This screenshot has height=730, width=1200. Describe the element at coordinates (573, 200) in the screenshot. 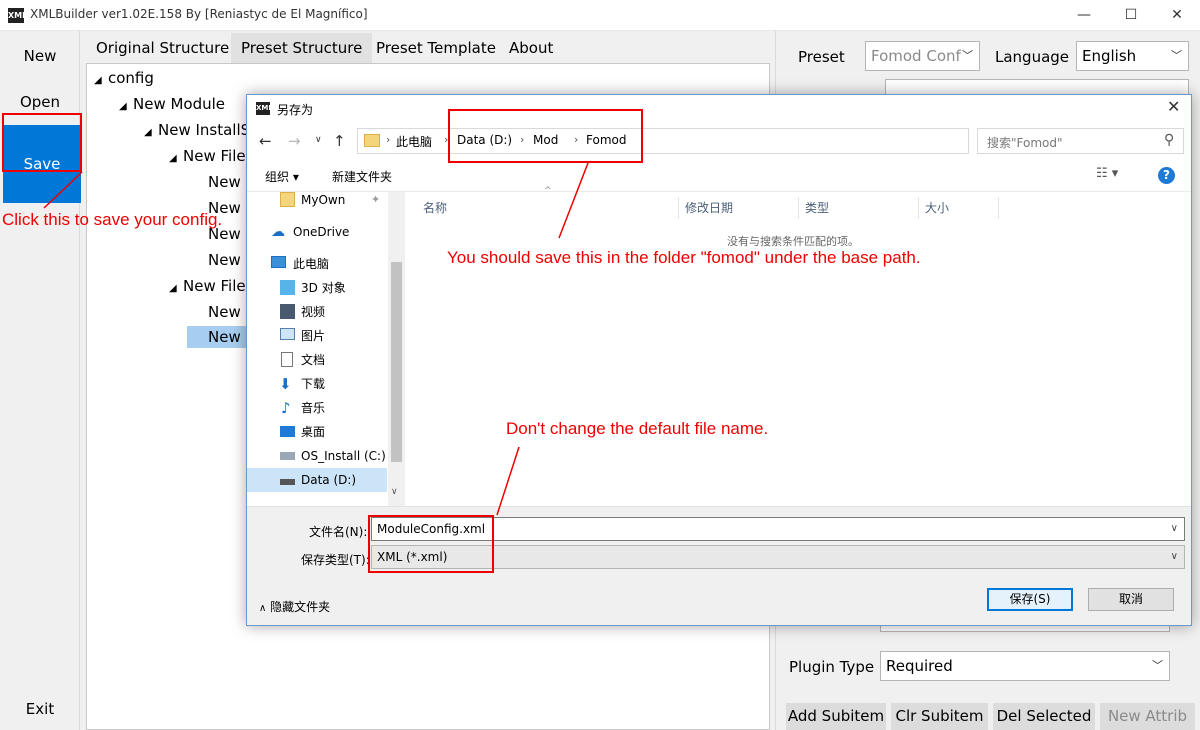

I see `annotation-arrow-path` at that location.